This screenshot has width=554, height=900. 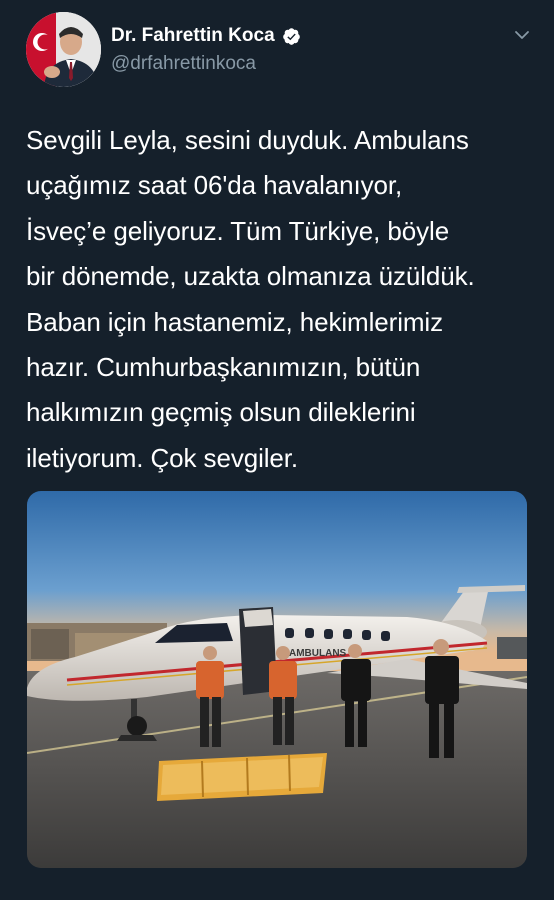 I want to click on tweet-text-line: İsveç’e geliyoruz. Tüm Türkiye, böyle, so click(x=238, y=230).